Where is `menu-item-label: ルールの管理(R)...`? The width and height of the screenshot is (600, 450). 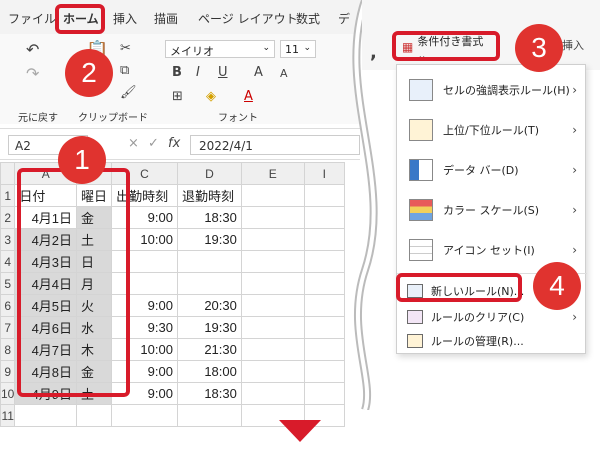 menu-item-label: ルールの管理(R)... is located at coordinates (477, 341).